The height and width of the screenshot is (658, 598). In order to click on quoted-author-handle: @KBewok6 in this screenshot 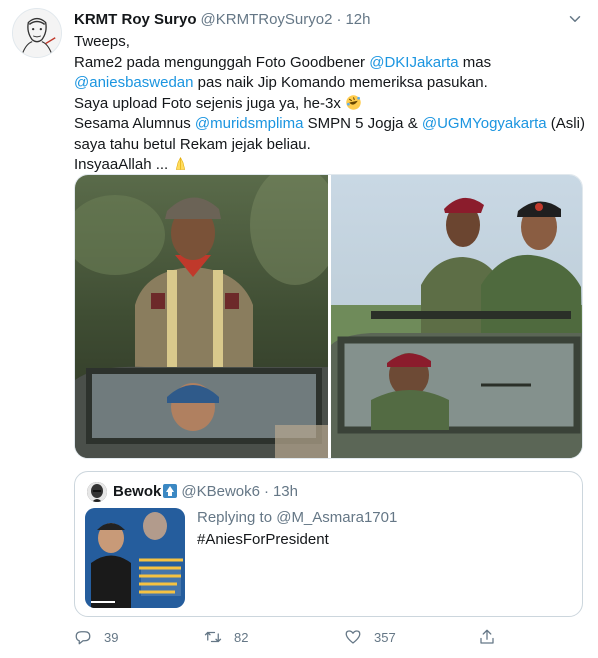, I will do `click(220, 491)`.